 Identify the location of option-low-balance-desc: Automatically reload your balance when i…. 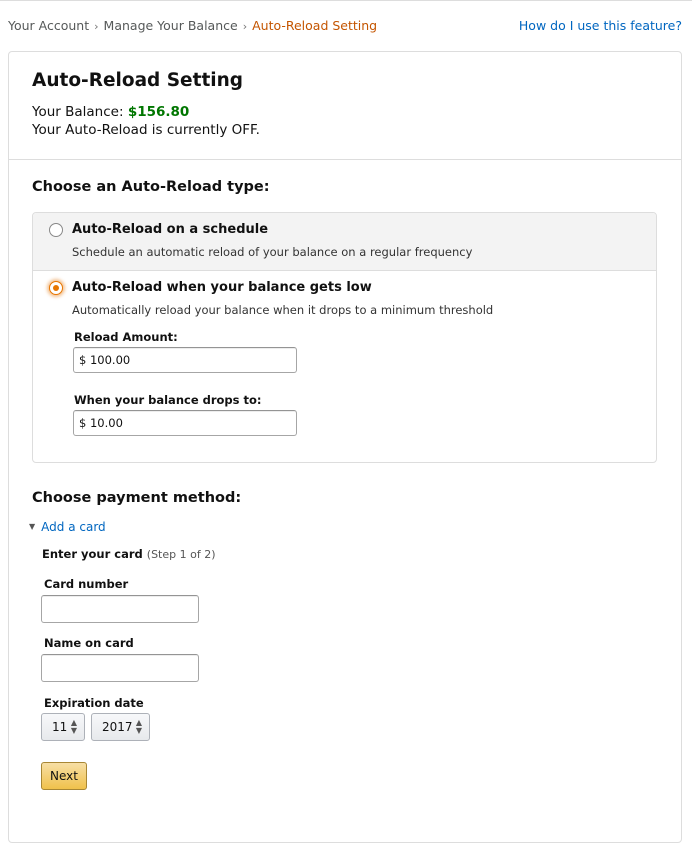
(283, 310).